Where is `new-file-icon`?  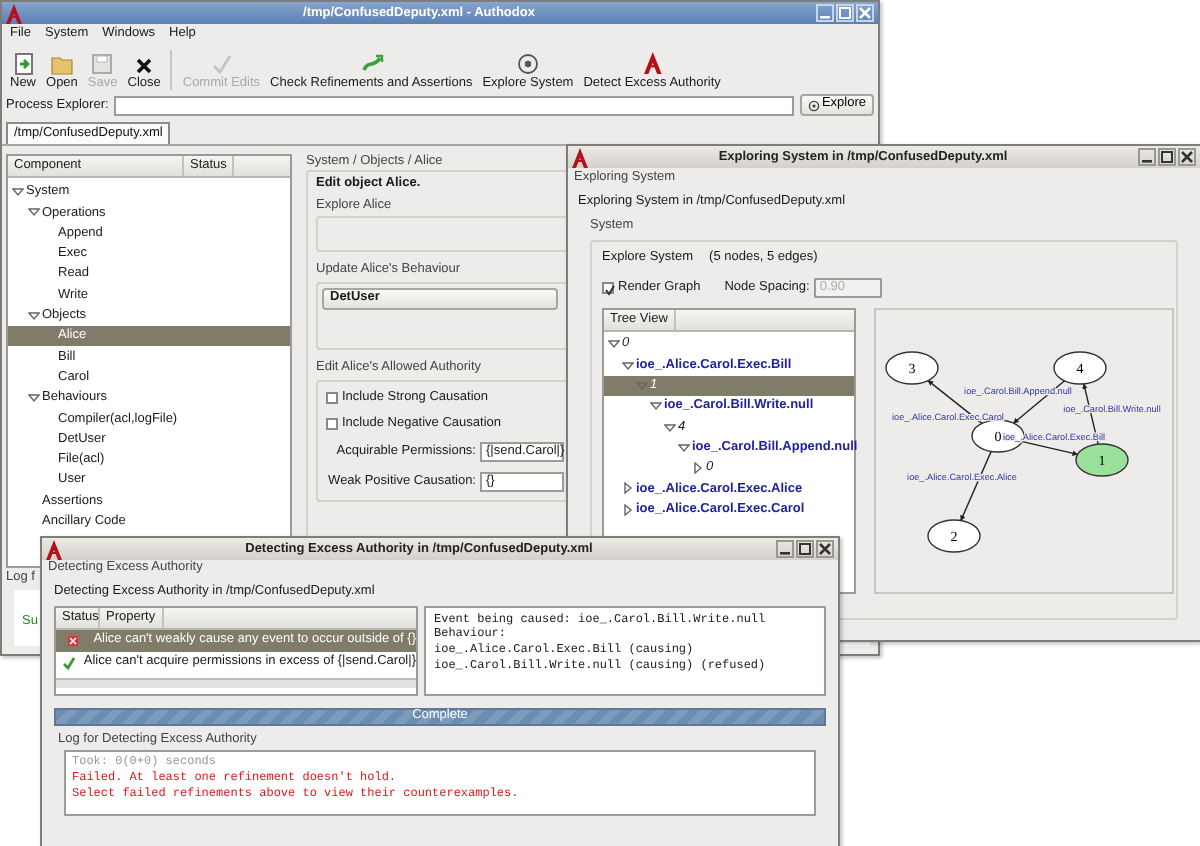 new-file-icon is located at coordinates (23, 63).